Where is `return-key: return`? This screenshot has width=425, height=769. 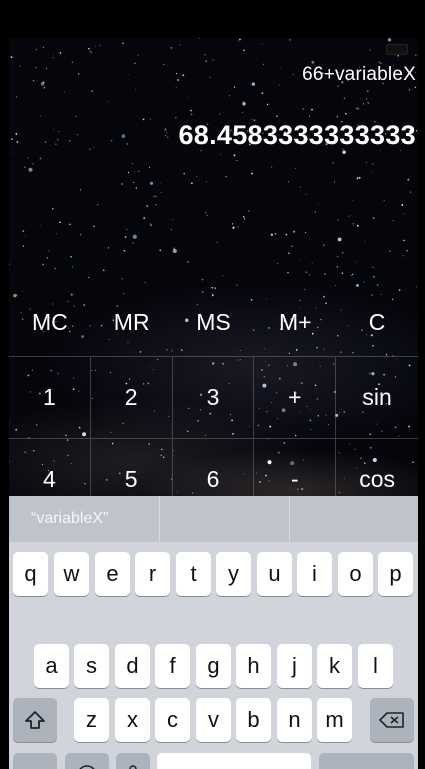 return-key: return is located at coordinates (366, 761).